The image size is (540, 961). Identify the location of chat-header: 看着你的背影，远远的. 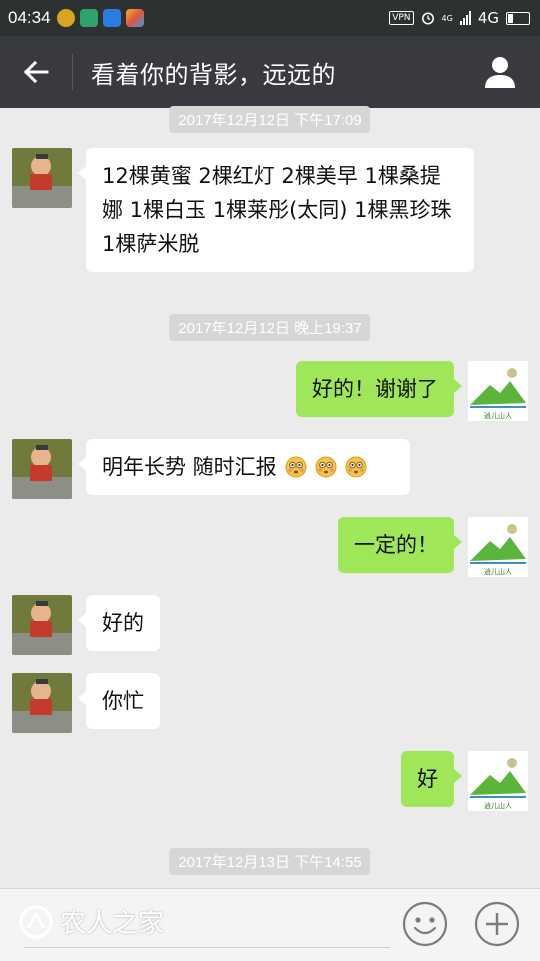
(270, 72).